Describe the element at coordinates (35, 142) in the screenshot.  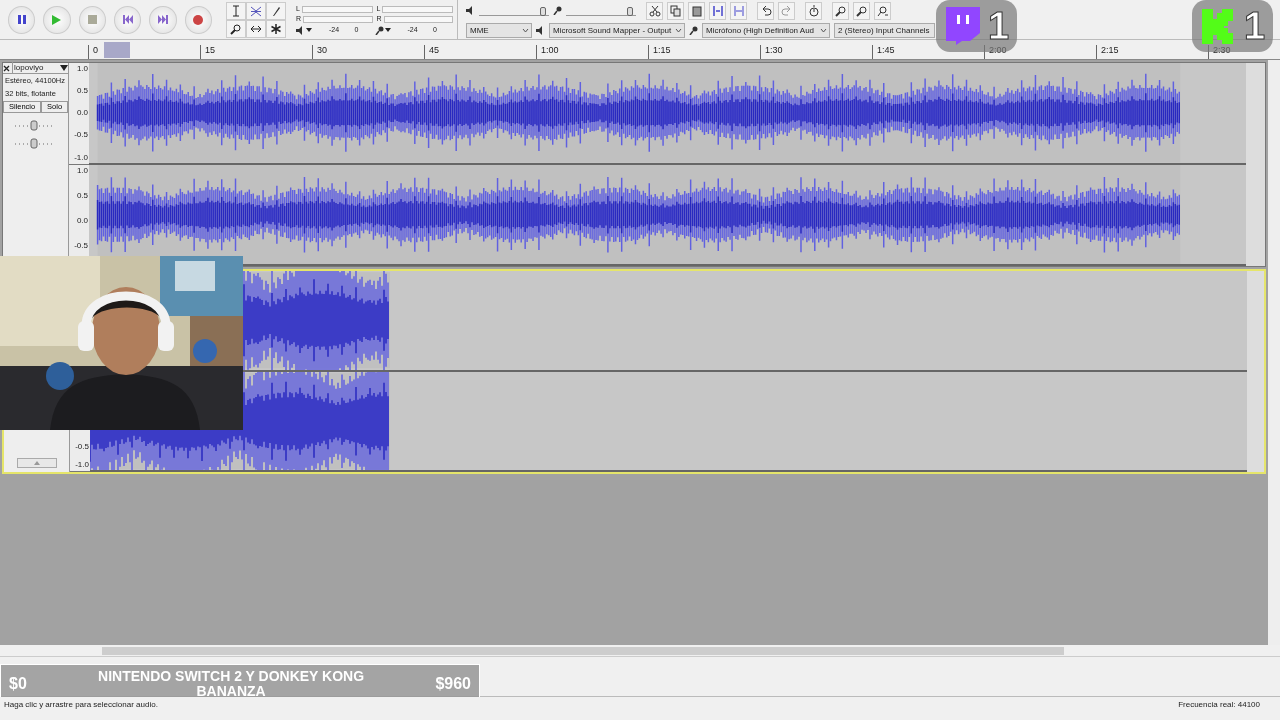
I see `pan-slider` at that location.